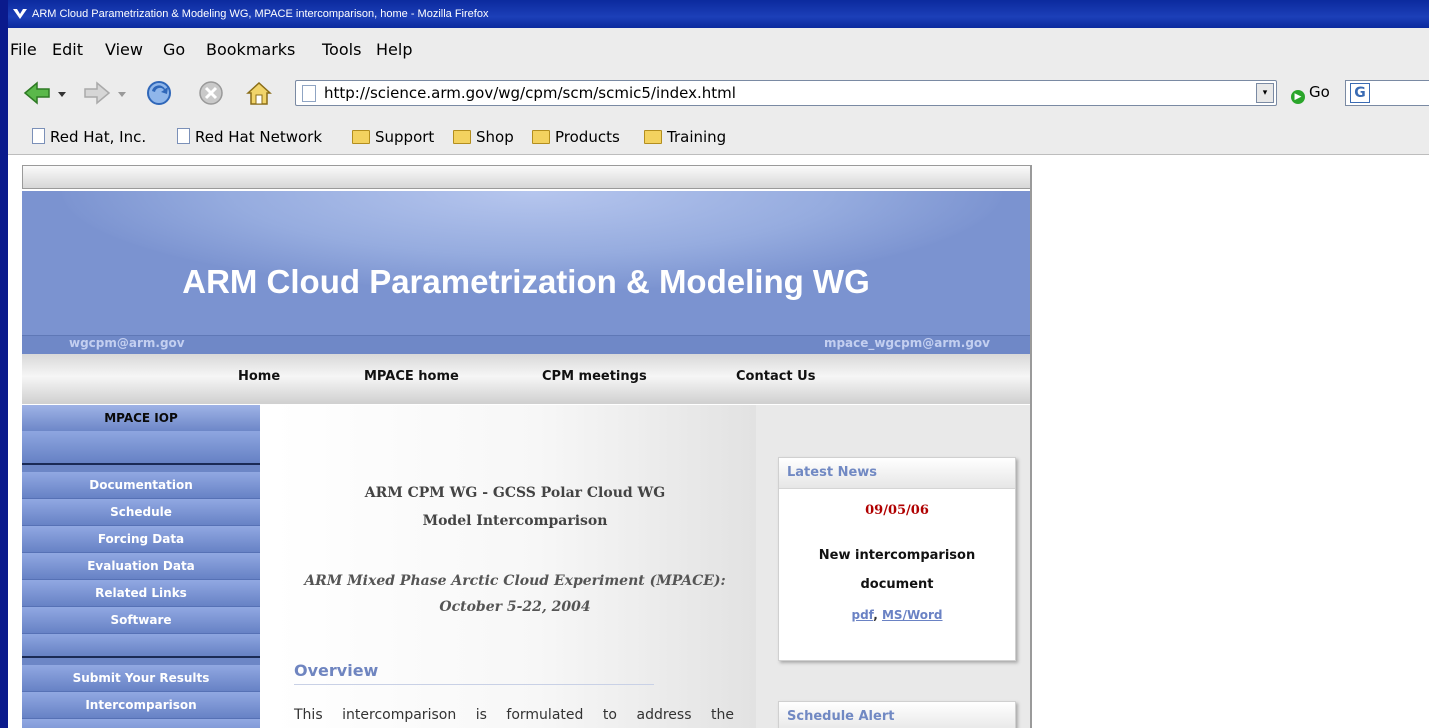 This screenshot has height=728, width=1429. I want to click on schedule-alert-heading: Schedule Alert, so click(897, 715).